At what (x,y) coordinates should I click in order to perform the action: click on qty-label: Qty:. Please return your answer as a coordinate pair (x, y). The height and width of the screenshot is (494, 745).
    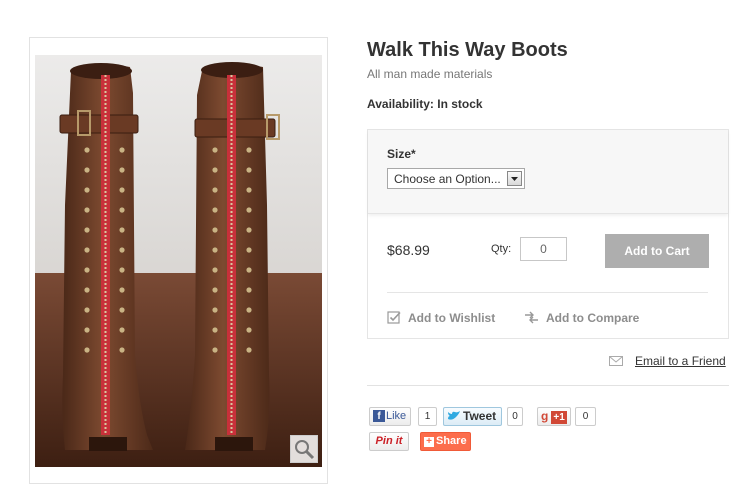
    Looking at the image, I should click on (501, 249).